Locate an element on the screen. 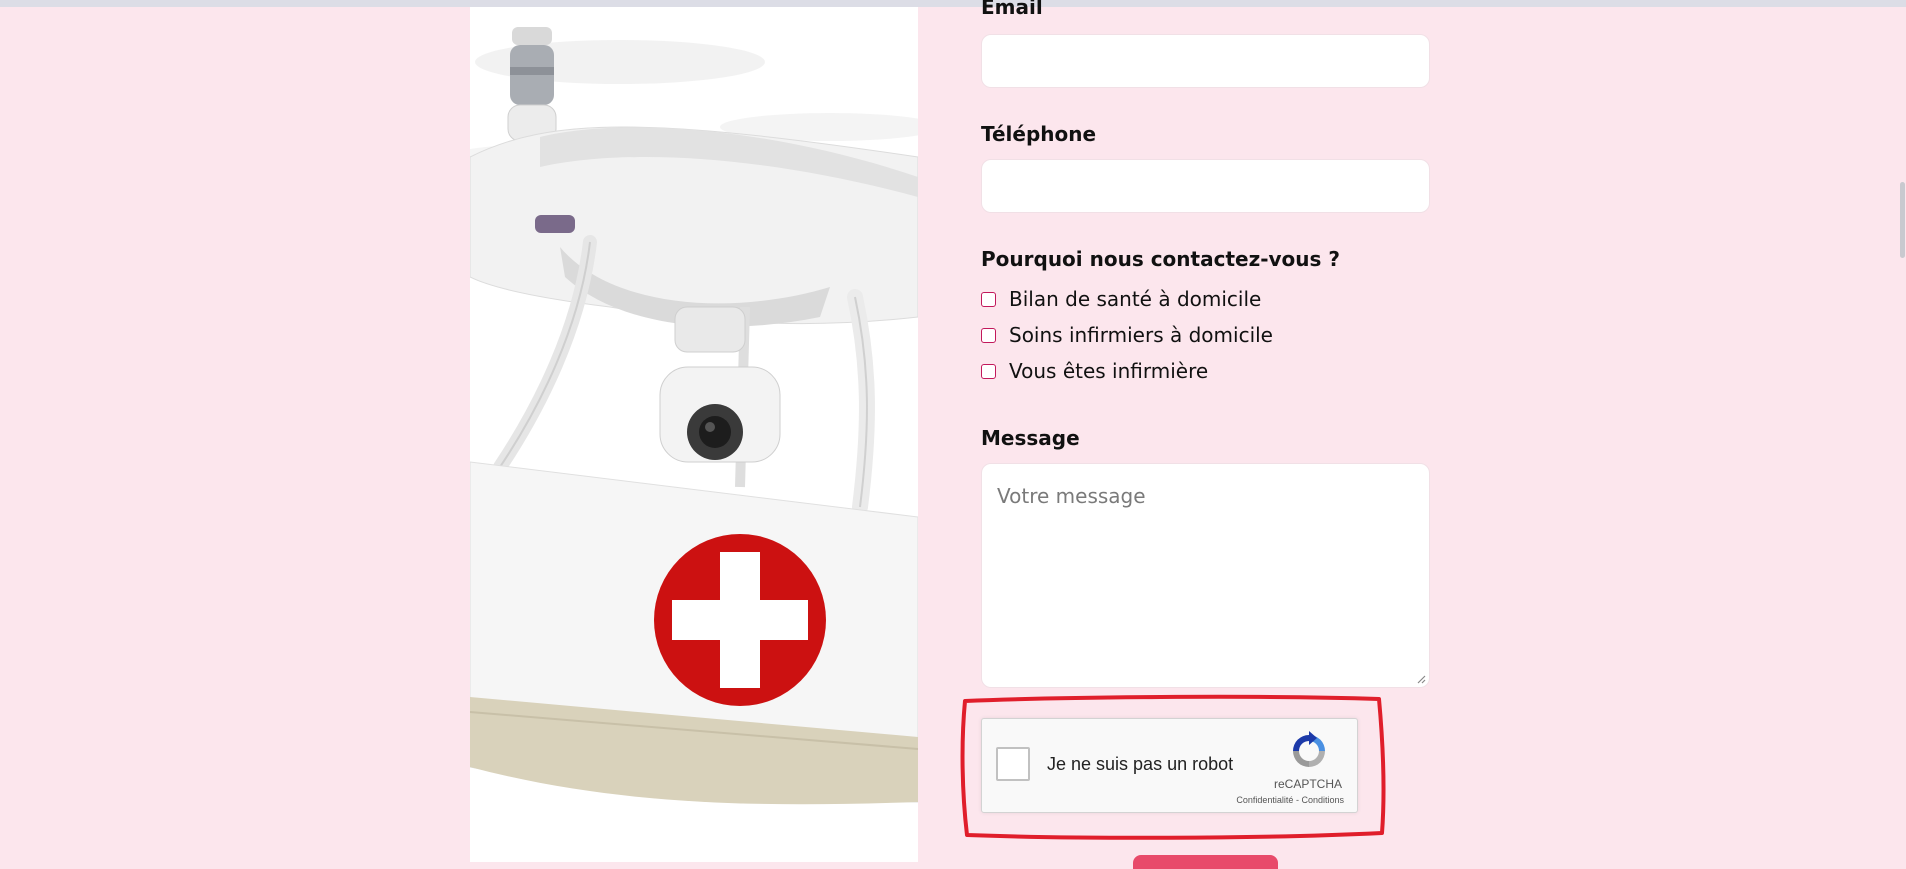 This screenshot has width=1906, height=869. reason-option-soins: Soins infirmiers à domicile is located at coordinates (1127, 335).